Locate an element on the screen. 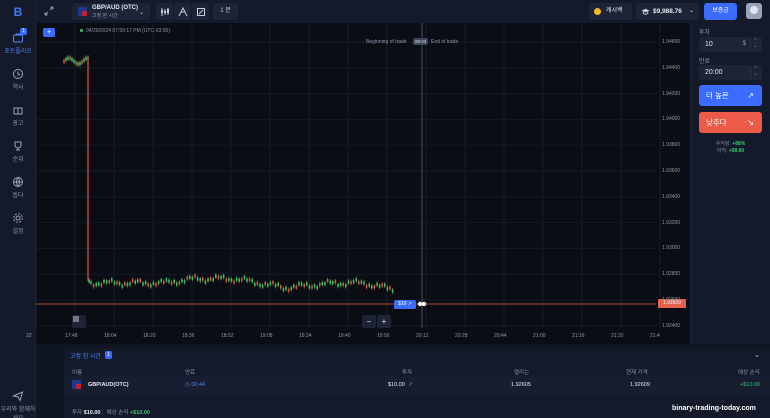 The width and height of the screenshot is (770, 418). left-sidebar: B 1 포트폴리오 역사 광고 순위 돕다 설정 우리와 함께하세요 is located at coordinates (18, 209).